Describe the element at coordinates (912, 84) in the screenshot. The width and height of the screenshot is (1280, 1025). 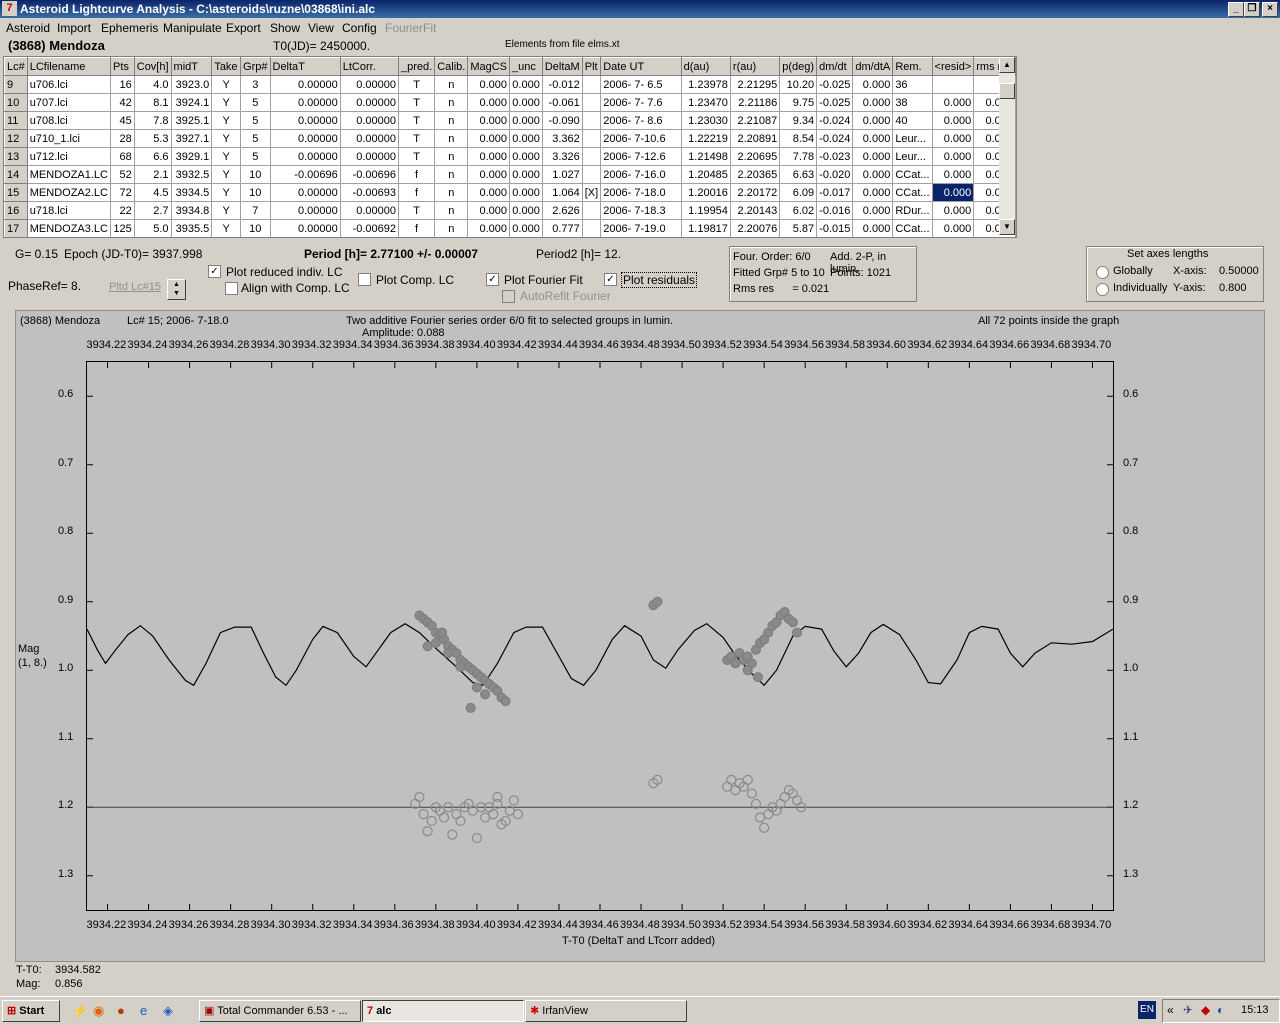
I see `table-cell: 36` at that location.